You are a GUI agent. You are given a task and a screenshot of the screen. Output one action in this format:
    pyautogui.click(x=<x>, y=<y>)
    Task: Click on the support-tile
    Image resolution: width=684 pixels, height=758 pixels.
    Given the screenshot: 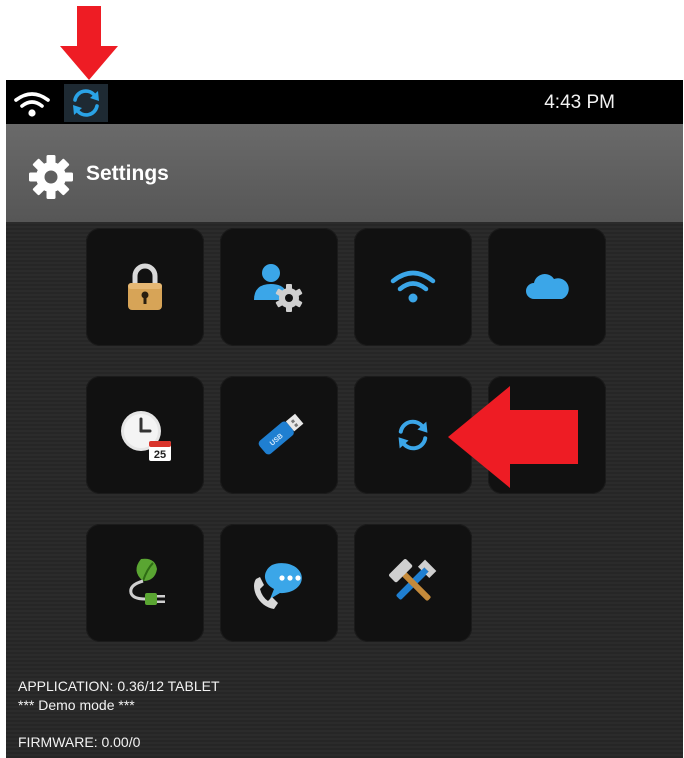 What is the action you would take?
    pyautogui.click(x=279, y=583)
    